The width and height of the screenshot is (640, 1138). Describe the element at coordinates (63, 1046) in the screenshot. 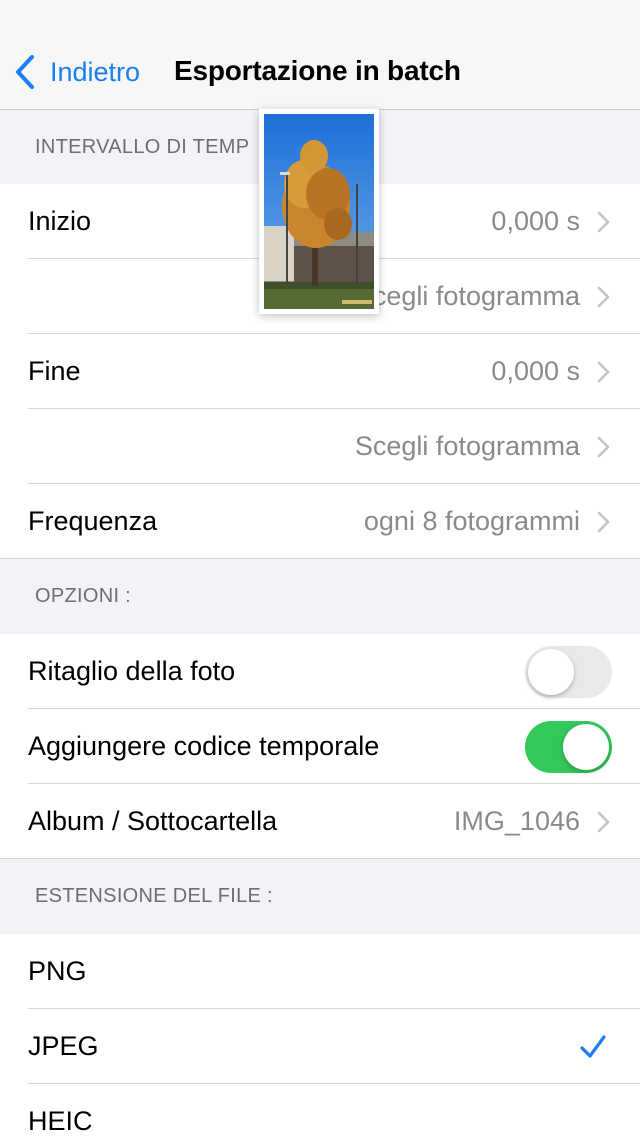

I see `extension-label: JPEG` at that location.